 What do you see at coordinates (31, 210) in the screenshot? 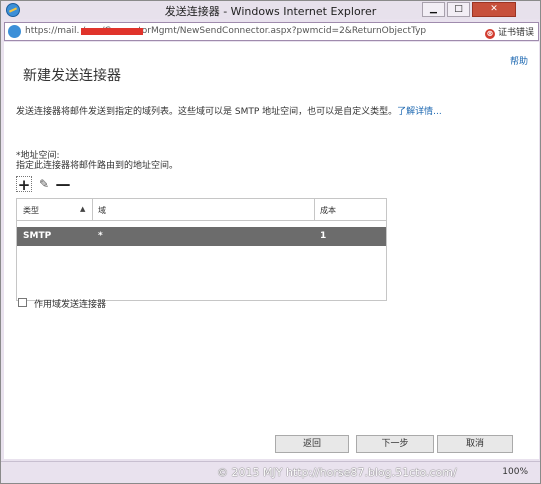
I see `column-header-type: 类型` at bounding box center [31, 210].